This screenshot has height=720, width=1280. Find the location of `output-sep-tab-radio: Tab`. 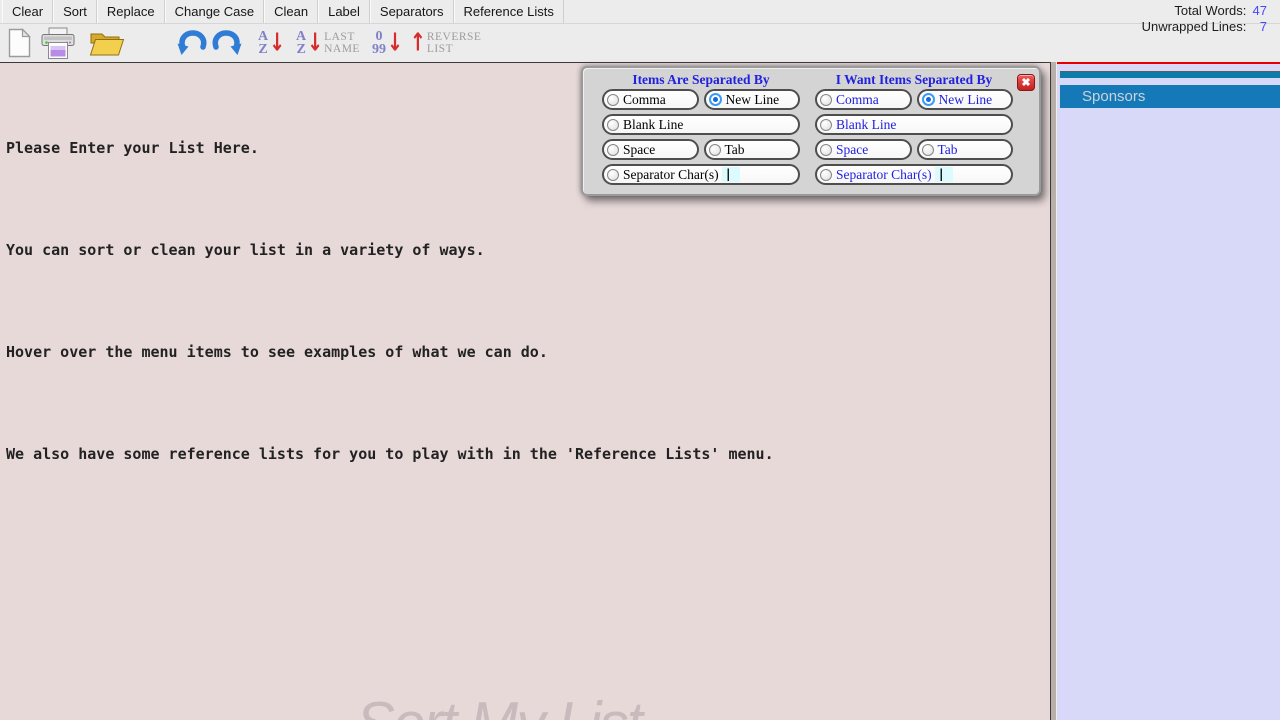

output-sep-tab-radio: Tab is located at coordinates (964, 149).